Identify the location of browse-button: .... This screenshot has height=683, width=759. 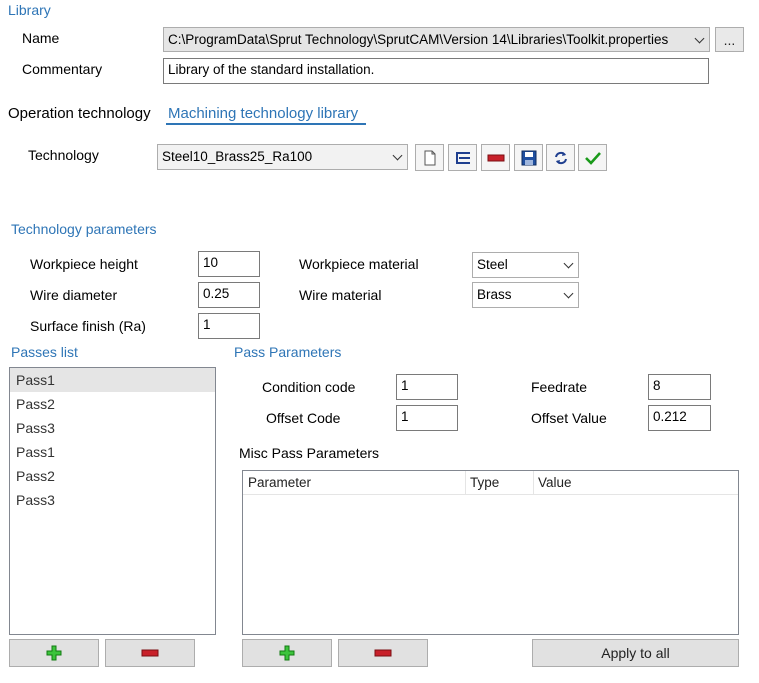
(729, 39).